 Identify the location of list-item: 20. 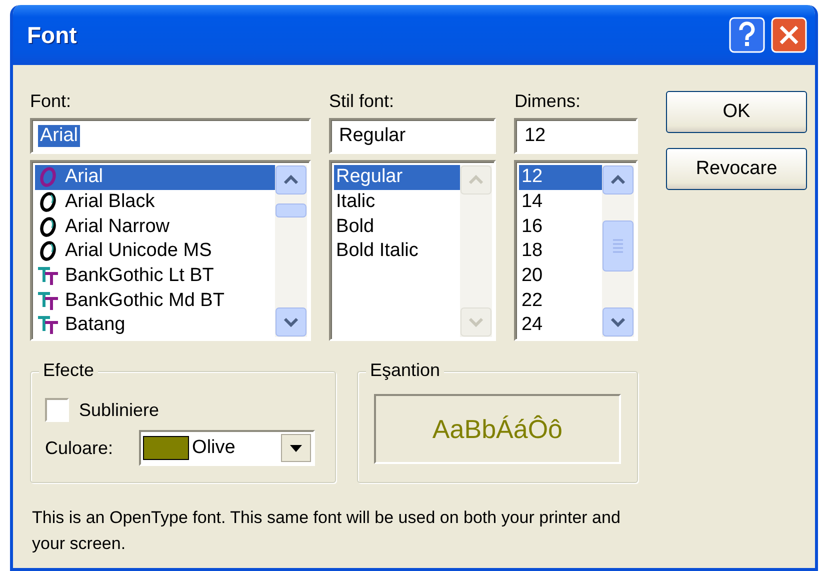
(560, 276).